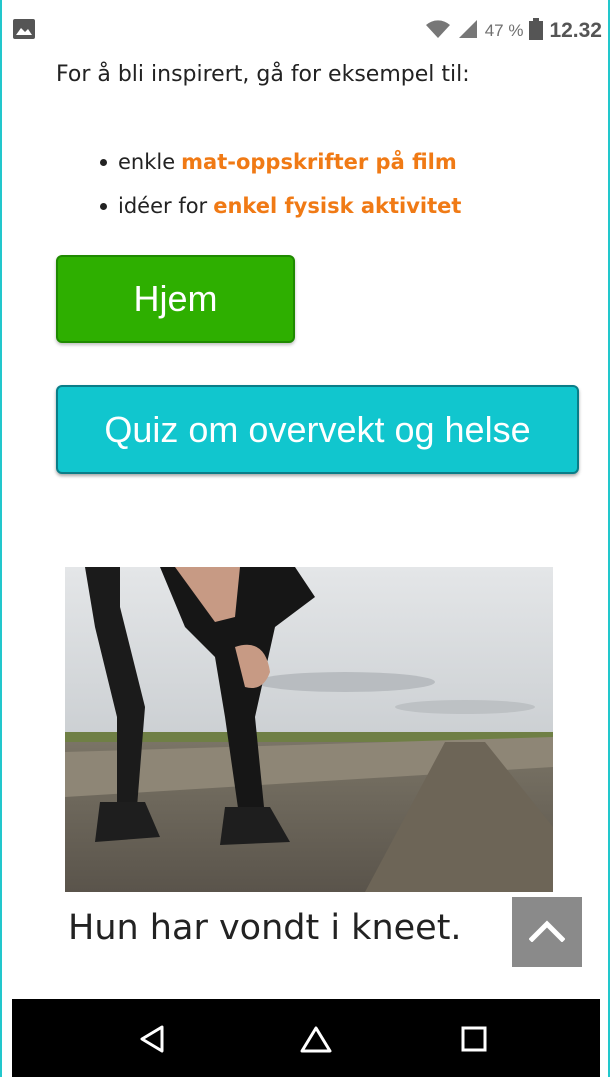  I want to click on list-item: idéer for enkel fysisk aktivitet, so click(350, 206).